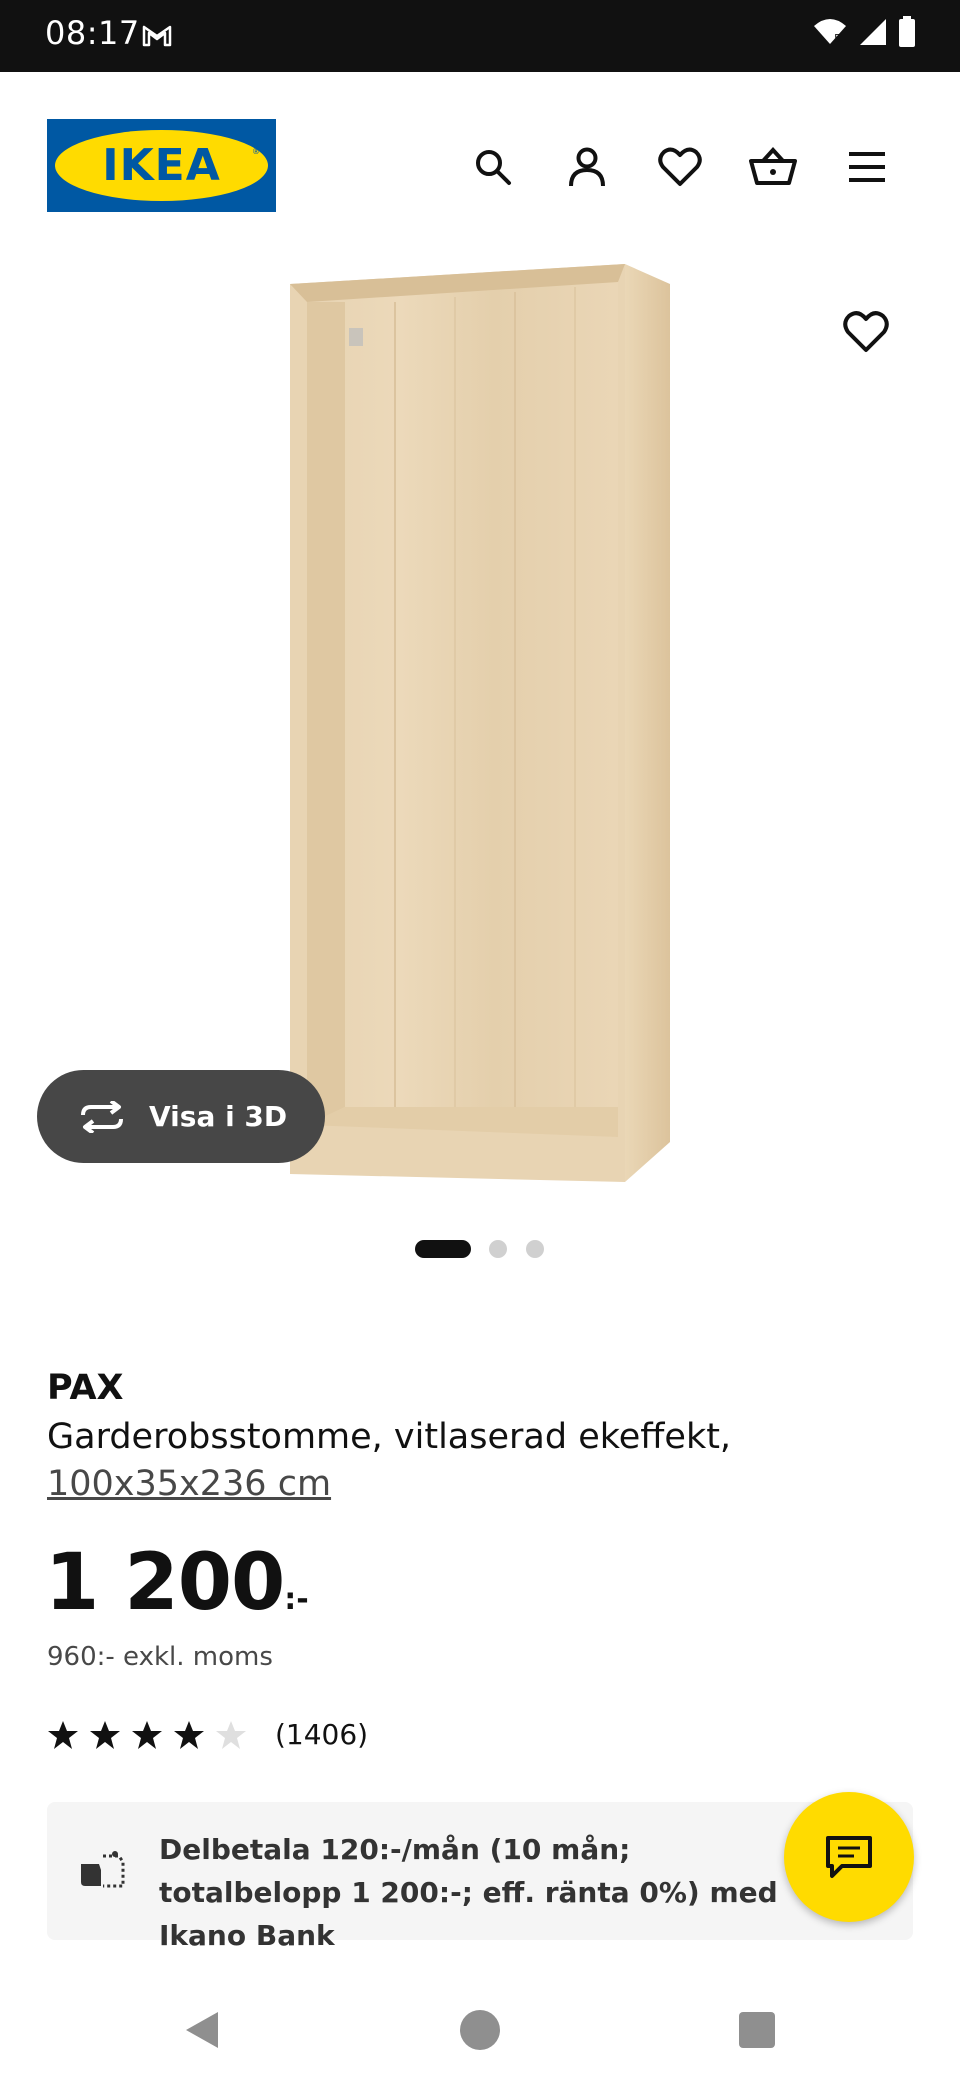 Image resolution: width=960 pixels, height=2080 pixels. Describe the element at coordinates (103, 1869) in the screenshot. I see `installment-icon` at that location.